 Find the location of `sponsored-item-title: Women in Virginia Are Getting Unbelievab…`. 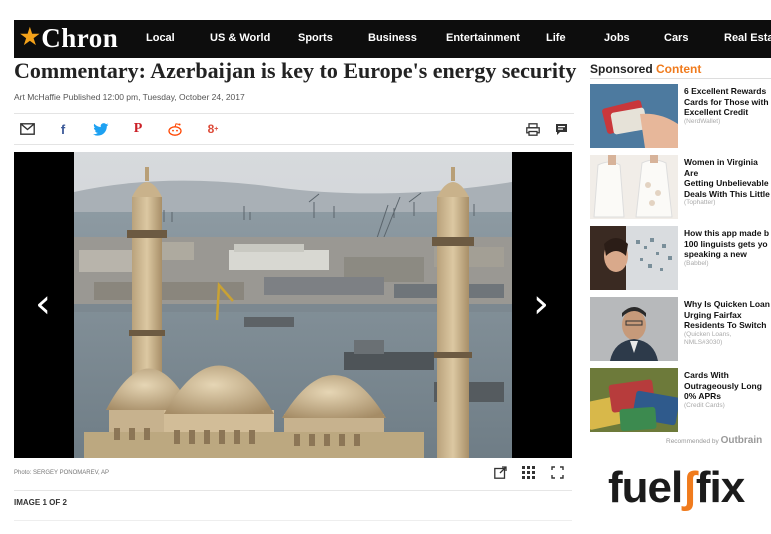

sponsored-item-title: Women in Virginia Are Getting Unbelievab… is located at coordinates (727, 182).